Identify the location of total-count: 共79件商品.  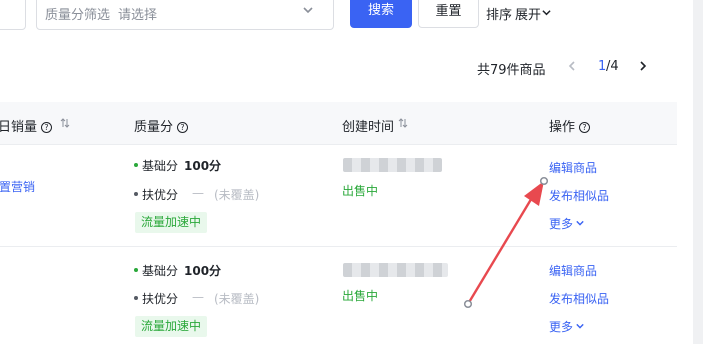
(511, 70).